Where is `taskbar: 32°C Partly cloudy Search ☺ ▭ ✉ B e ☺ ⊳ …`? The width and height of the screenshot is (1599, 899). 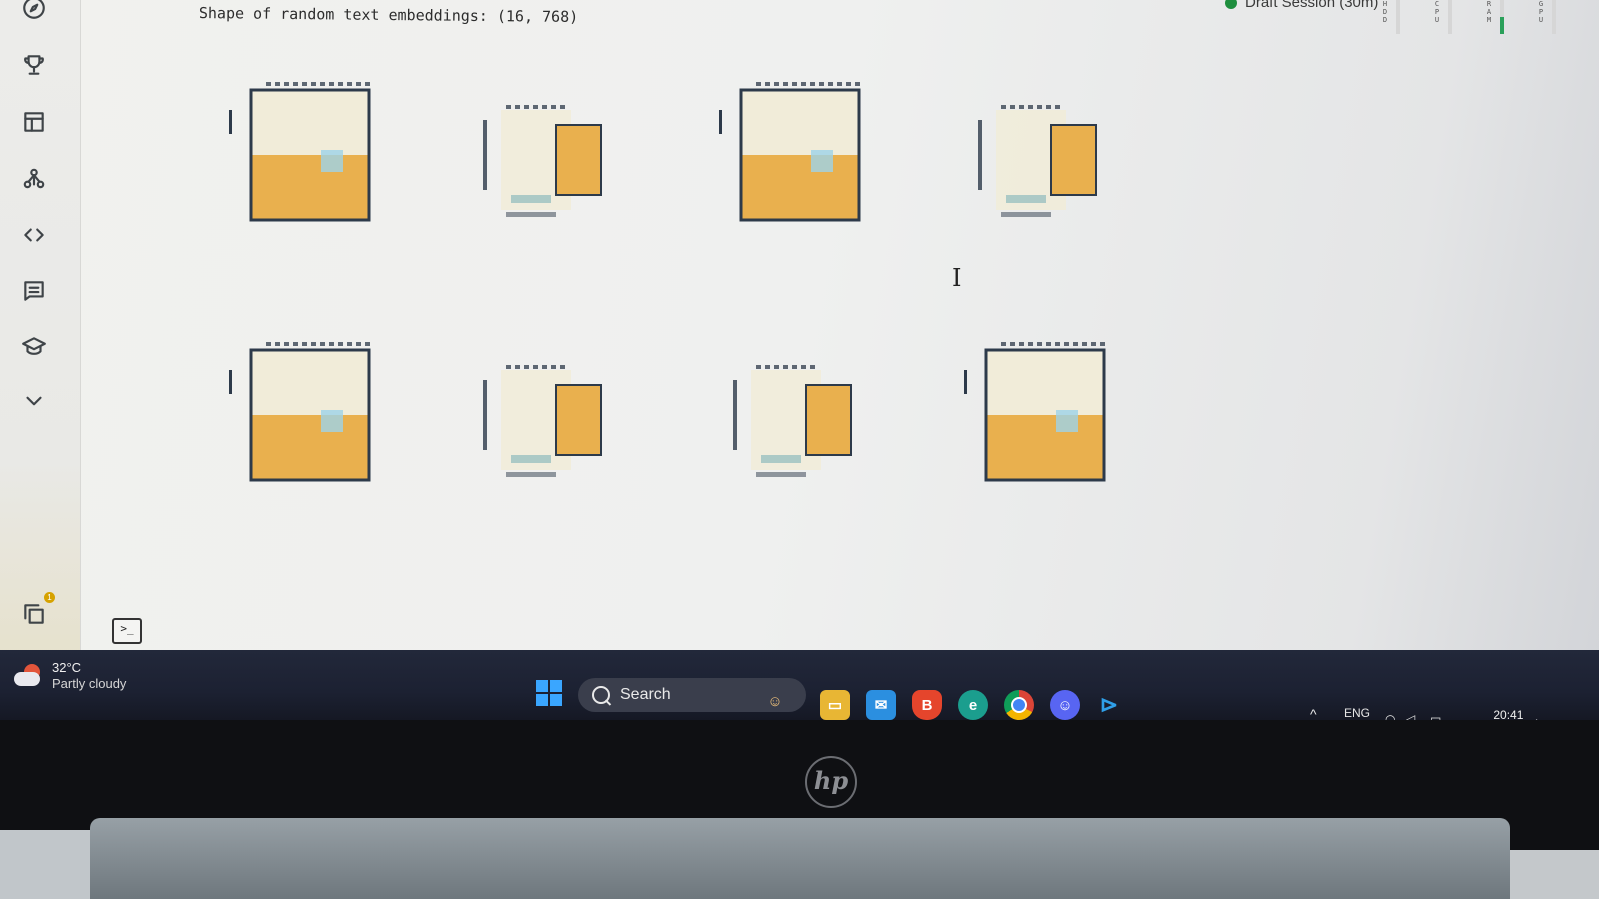
taskbar: 32°C Partly cloudy Search ☺ ▭ ✉ B e ☺ ⊳ … is located at coordinates (799, 693).